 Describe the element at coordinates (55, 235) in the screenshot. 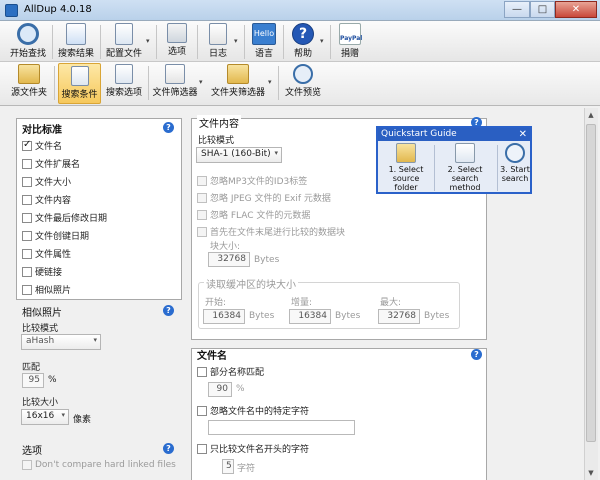

I see `criteria-created-date: 文件创键日期` at that location.